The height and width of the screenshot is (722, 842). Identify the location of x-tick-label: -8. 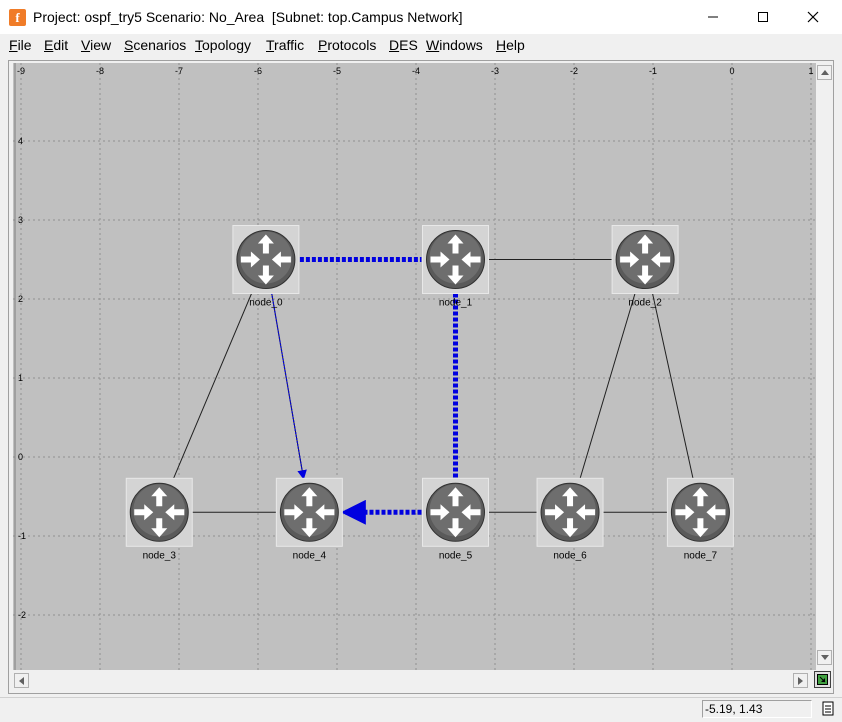
(100, 71).